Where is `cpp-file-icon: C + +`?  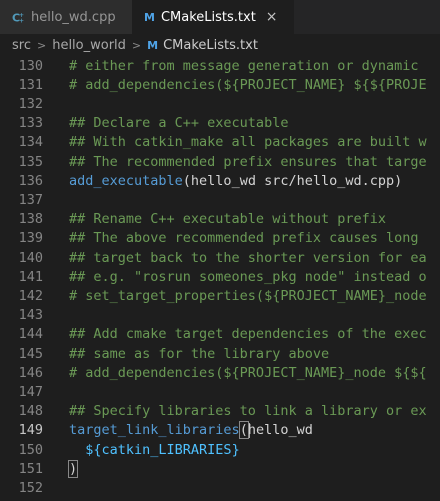 cpp-file-icon: C + + is located at coordinates (18, 17).